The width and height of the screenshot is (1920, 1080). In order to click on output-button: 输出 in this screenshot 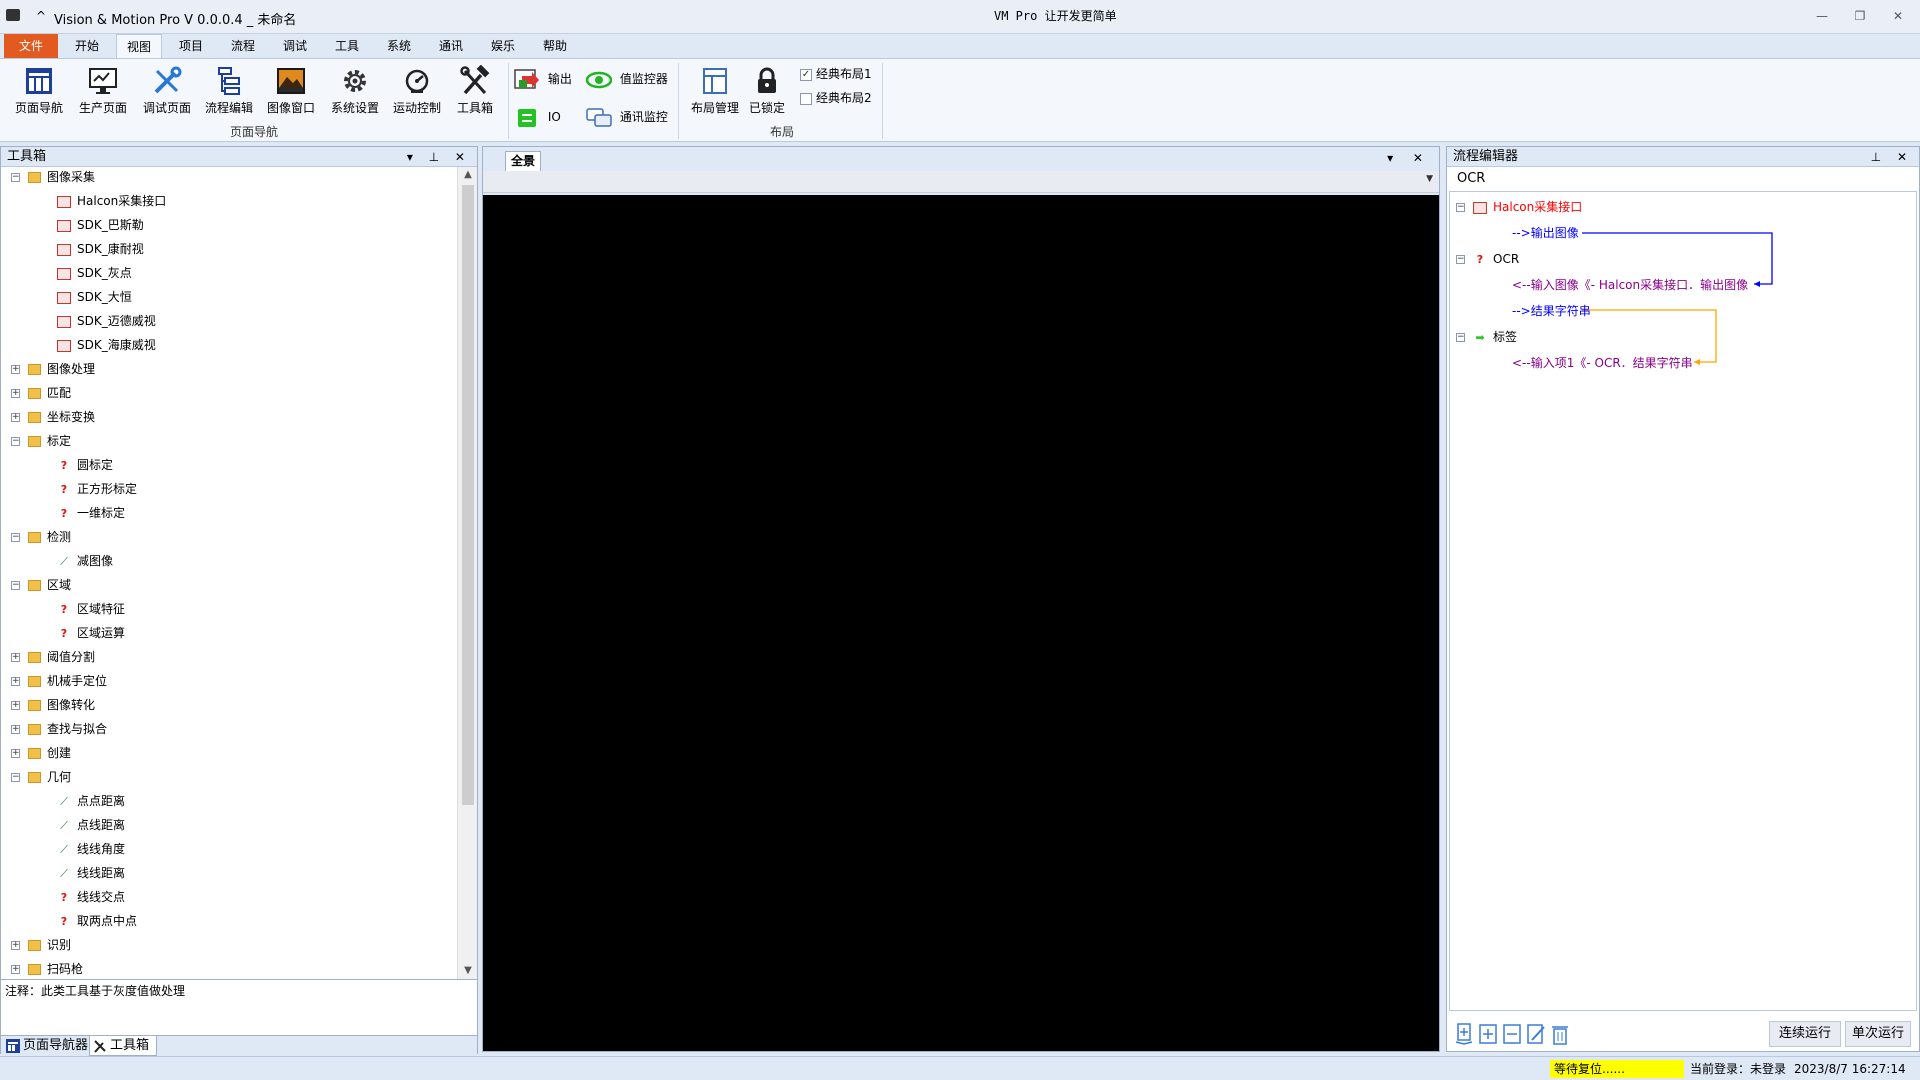, I will do `click(543, 79)`.